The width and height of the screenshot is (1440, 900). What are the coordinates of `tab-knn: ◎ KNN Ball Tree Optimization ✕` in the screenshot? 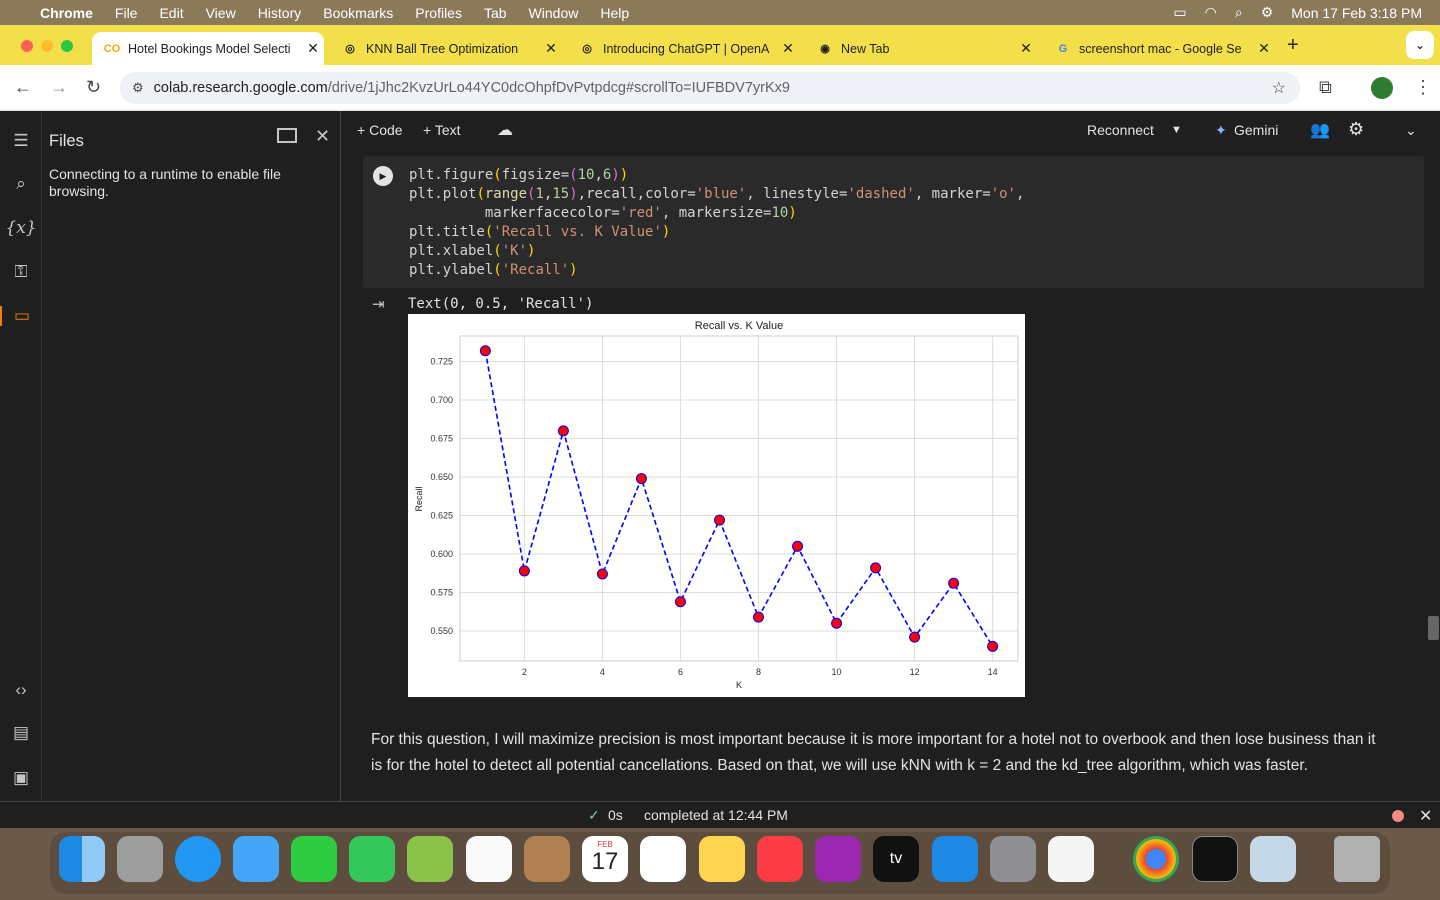 It's located at (446, 48).